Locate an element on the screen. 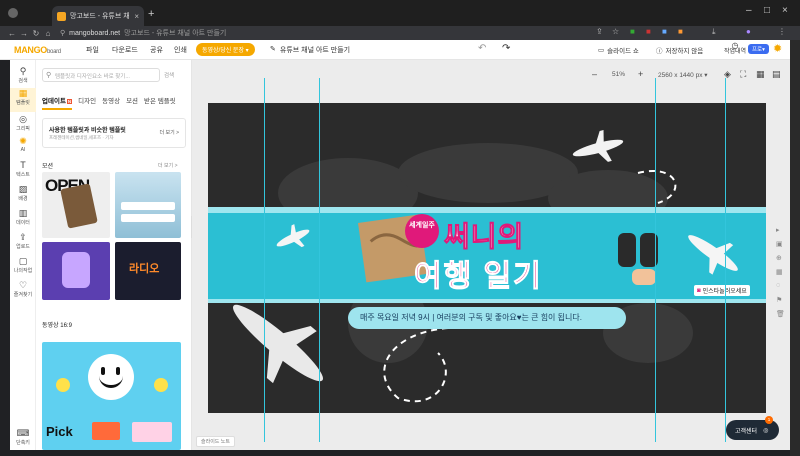  downloads-icon: ⤓ is located at coordinates (714, 32).